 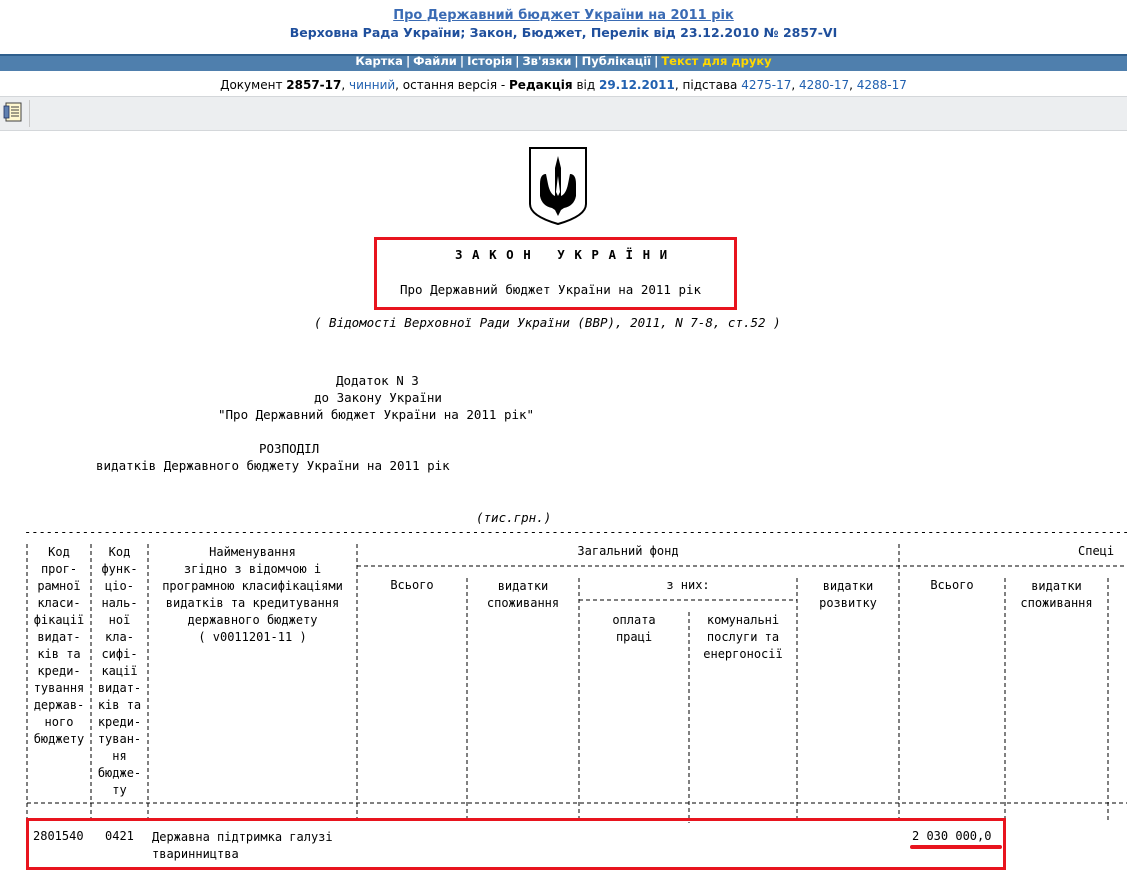 I want to click on appendix-to-law: до Закону України, so click(x=378, y=397).